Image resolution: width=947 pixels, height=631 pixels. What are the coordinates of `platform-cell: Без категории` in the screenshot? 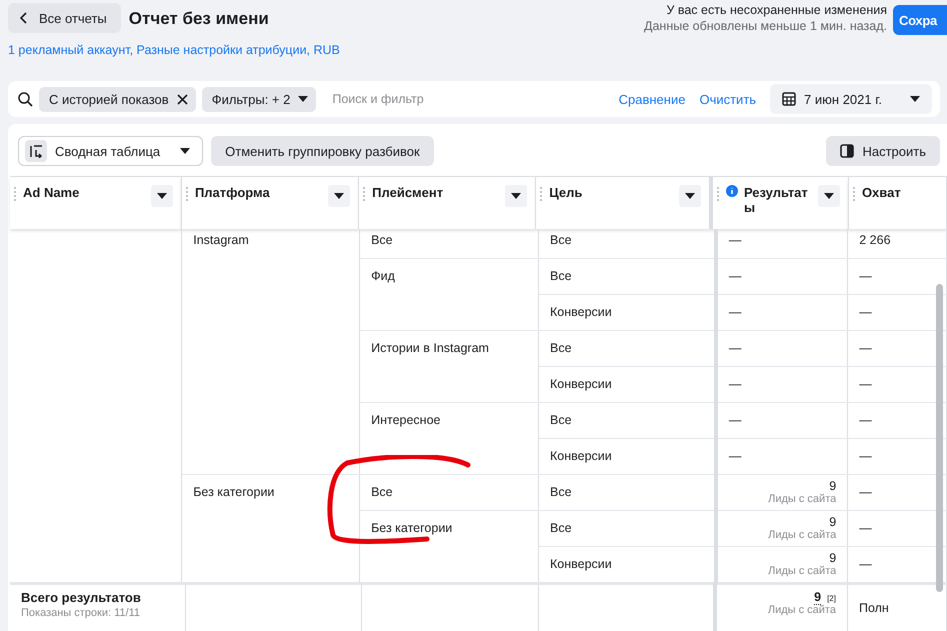 It's located at (233, 492).